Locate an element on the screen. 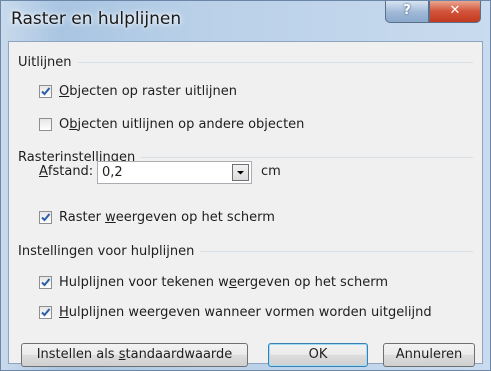  align-group-header: Uitlijnen is located at coordinates (245, 62).